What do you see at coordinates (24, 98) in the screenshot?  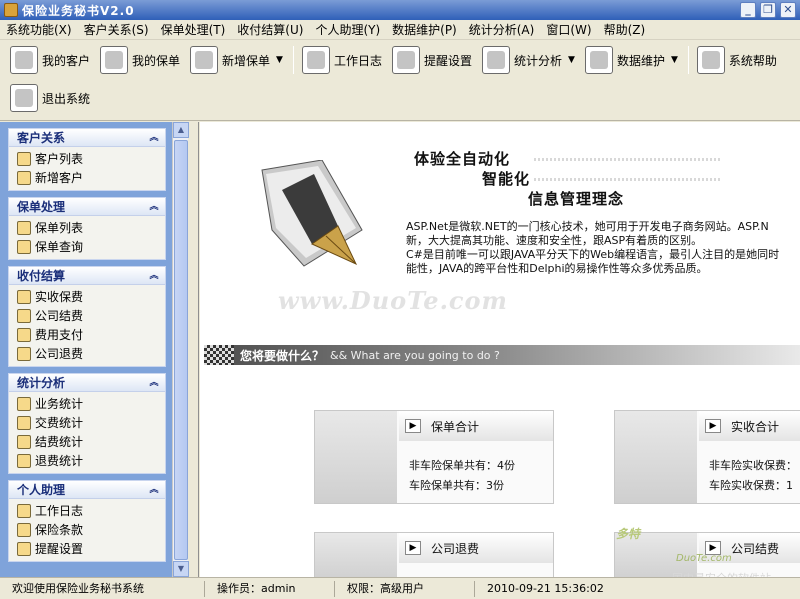 I see `exit-icon` at bounding box center [24, 98].